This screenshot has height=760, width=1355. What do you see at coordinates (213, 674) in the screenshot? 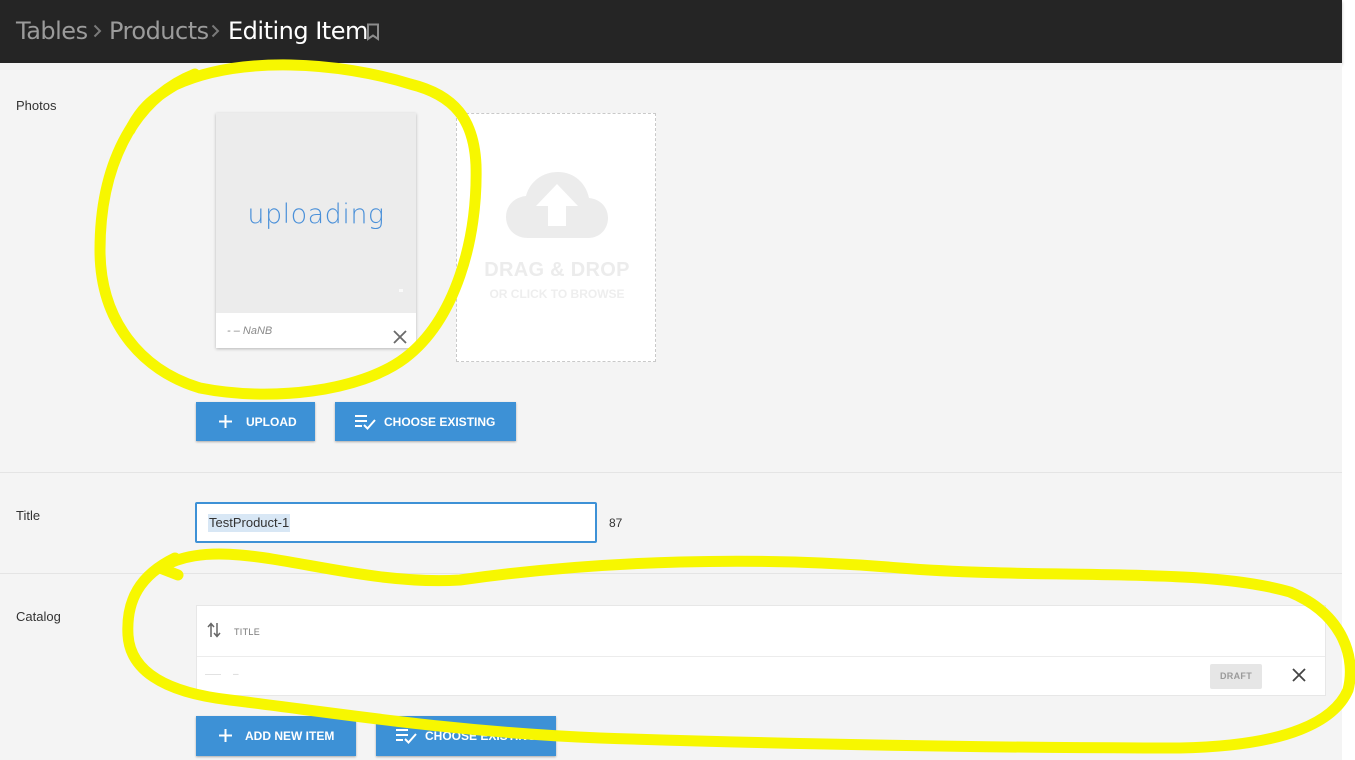
I see `thumbnail-placeholder` at bounding box center [213, 674].